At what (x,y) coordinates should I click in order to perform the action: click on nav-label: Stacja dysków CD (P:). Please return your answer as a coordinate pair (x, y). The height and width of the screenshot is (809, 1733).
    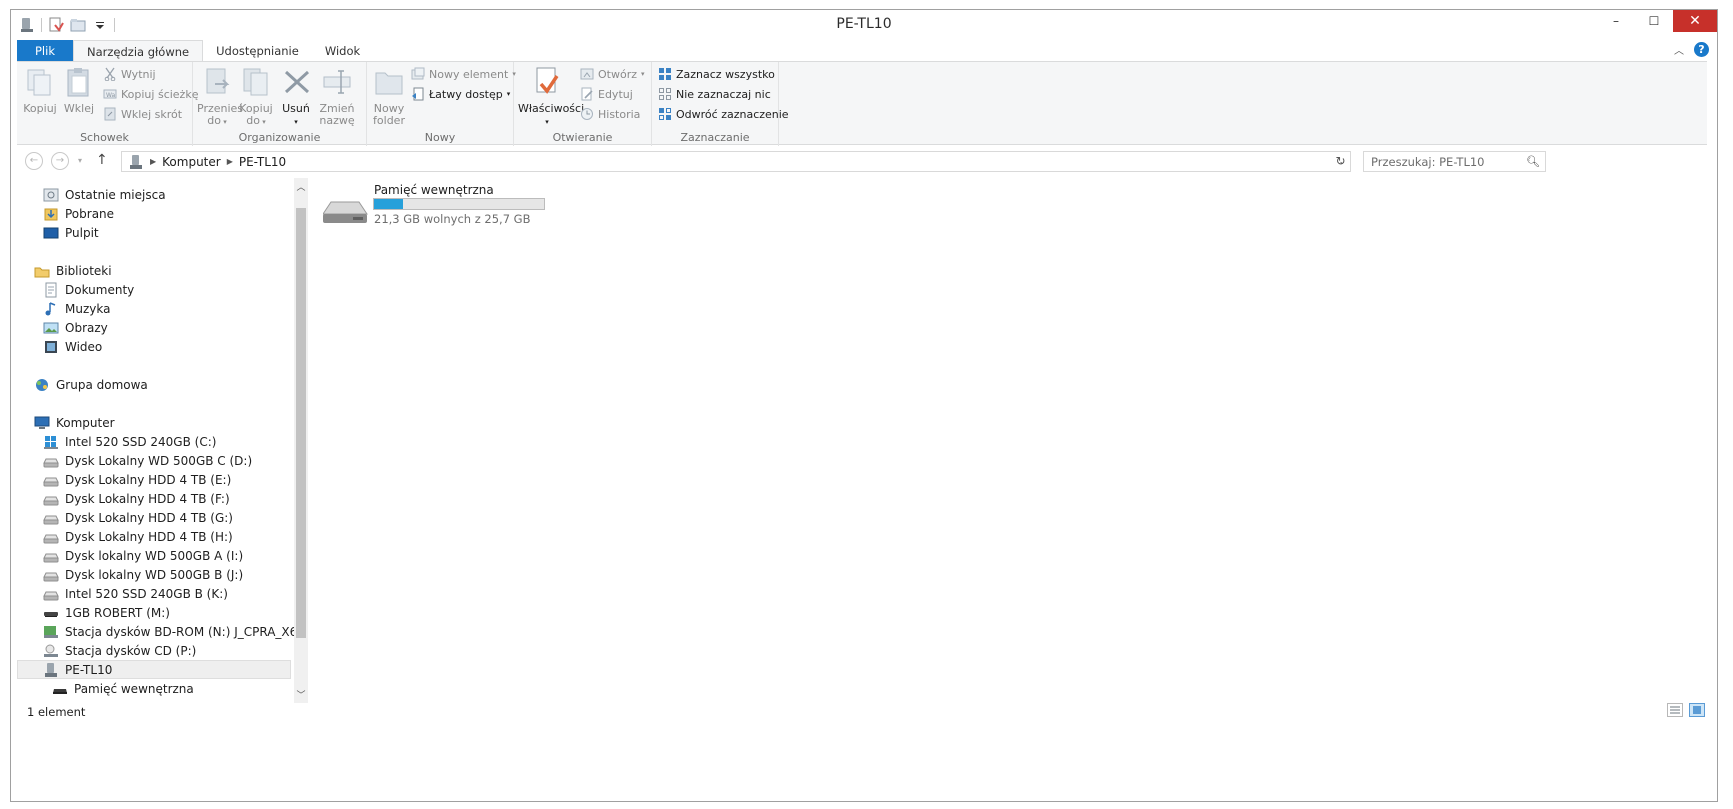
    Looking at the image, I should click on (131, 650).